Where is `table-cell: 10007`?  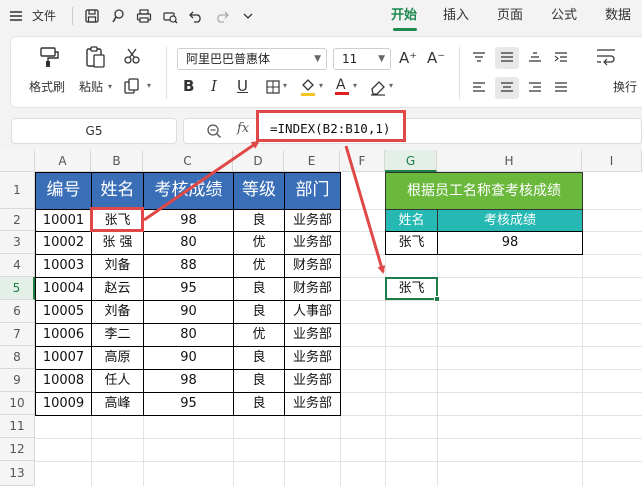 table-cell: 10007 is located at coordinates (63, 358).